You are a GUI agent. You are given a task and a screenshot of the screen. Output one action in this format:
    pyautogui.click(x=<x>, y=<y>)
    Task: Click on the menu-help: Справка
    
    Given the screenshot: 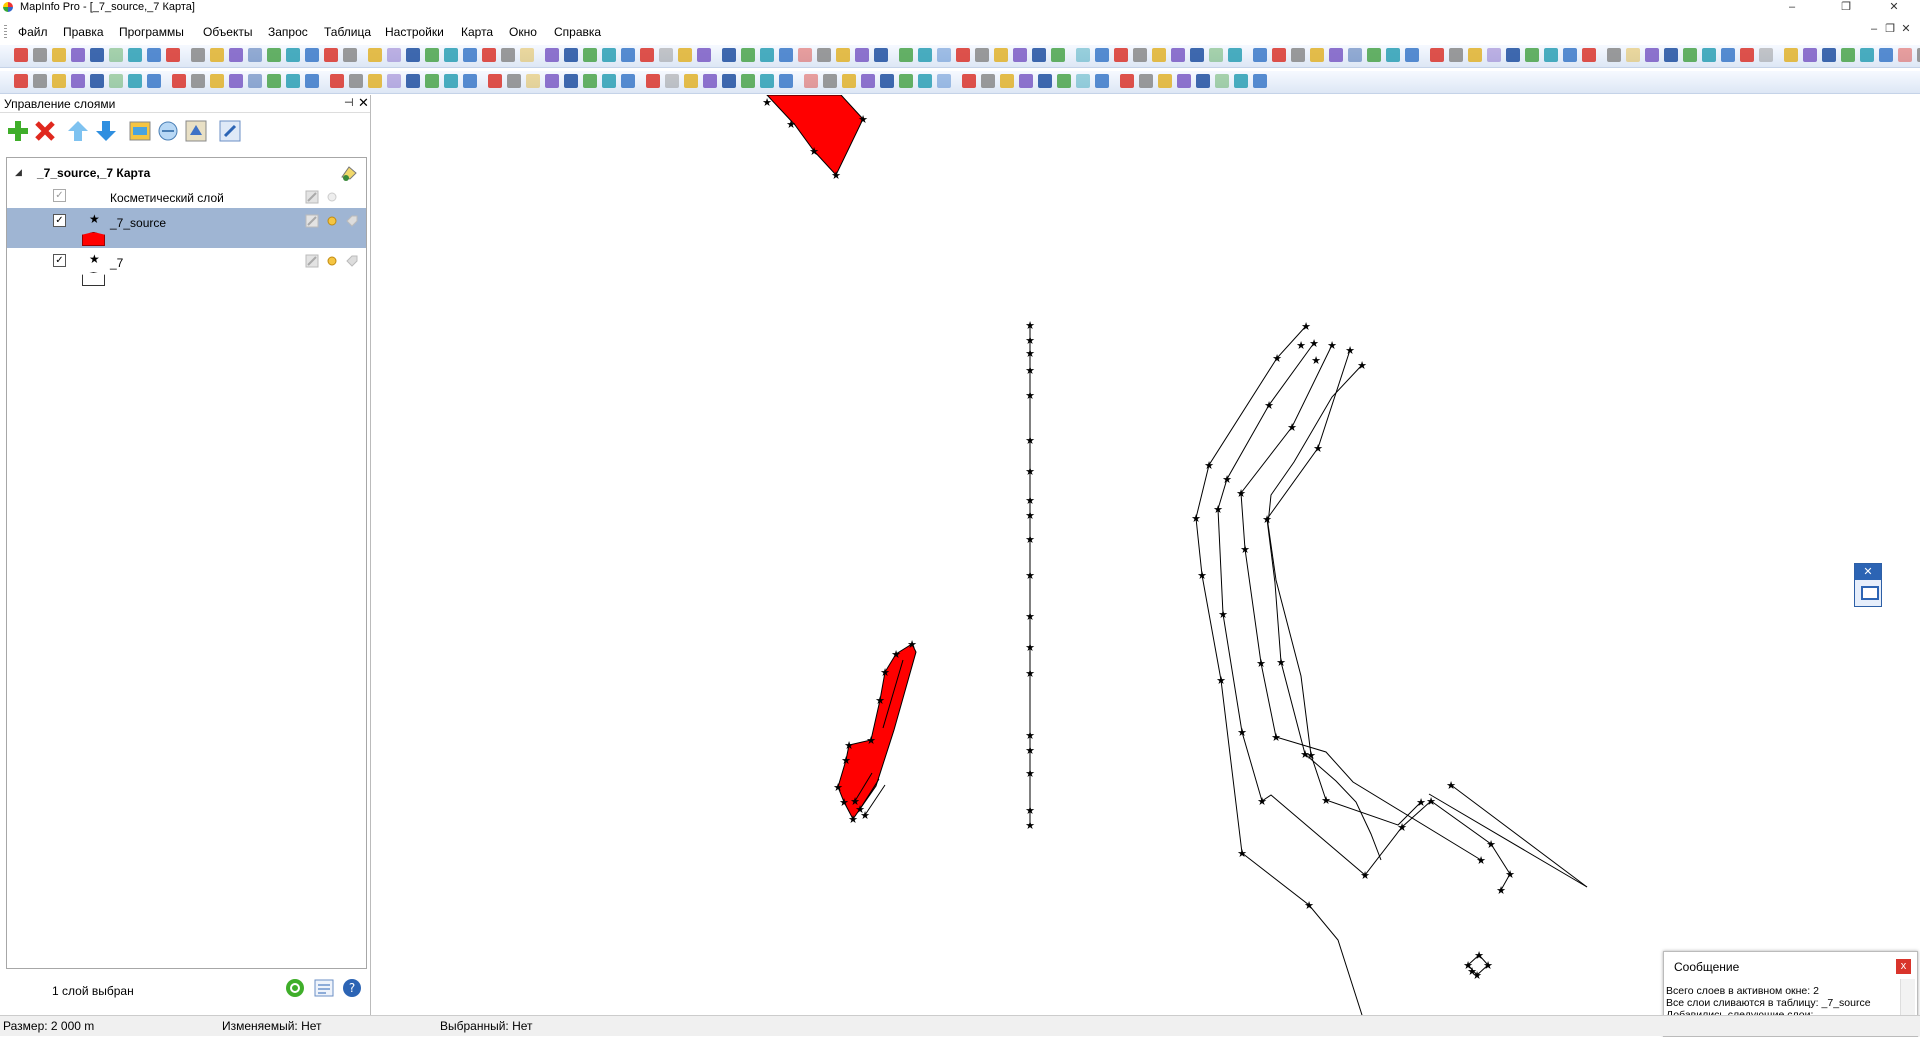 What is the action you would take?
    pyautogui.click(x=577, y=32)
    